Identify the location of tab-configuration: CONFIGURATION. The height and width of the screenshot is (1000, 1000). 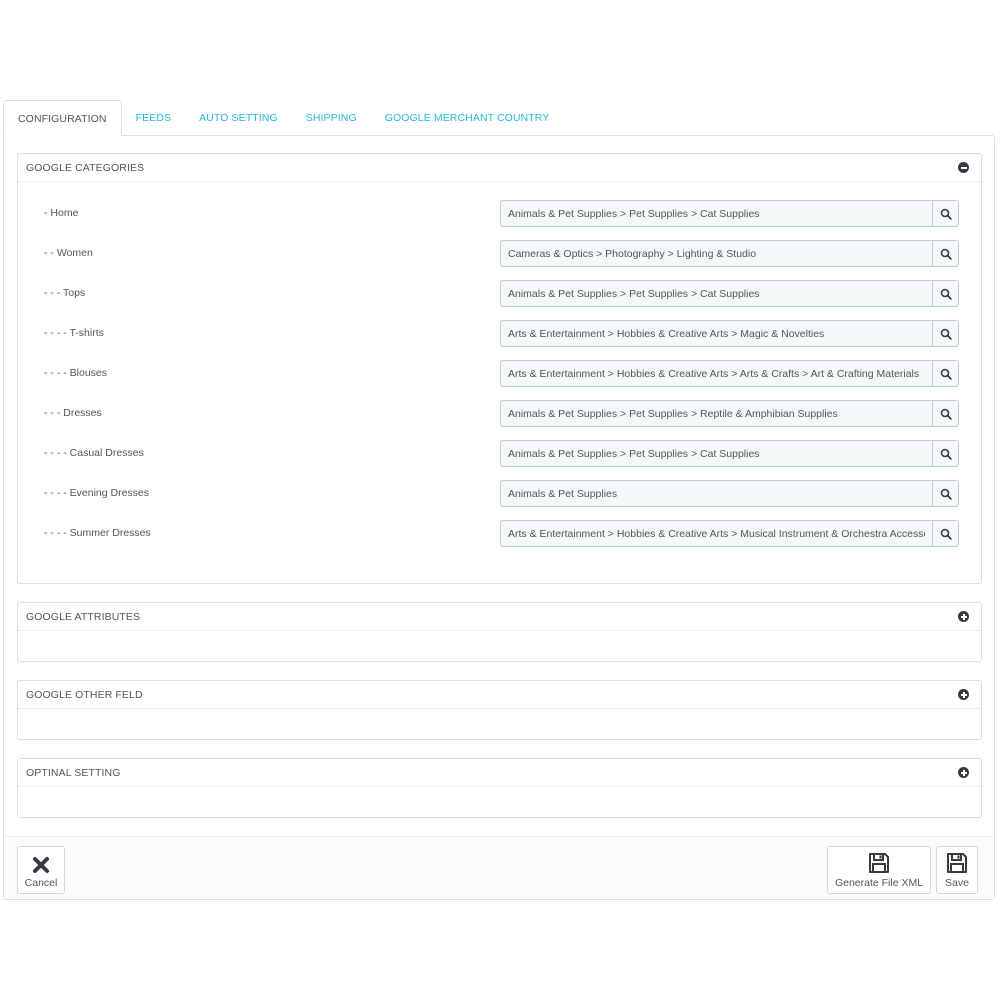
(62, 118).